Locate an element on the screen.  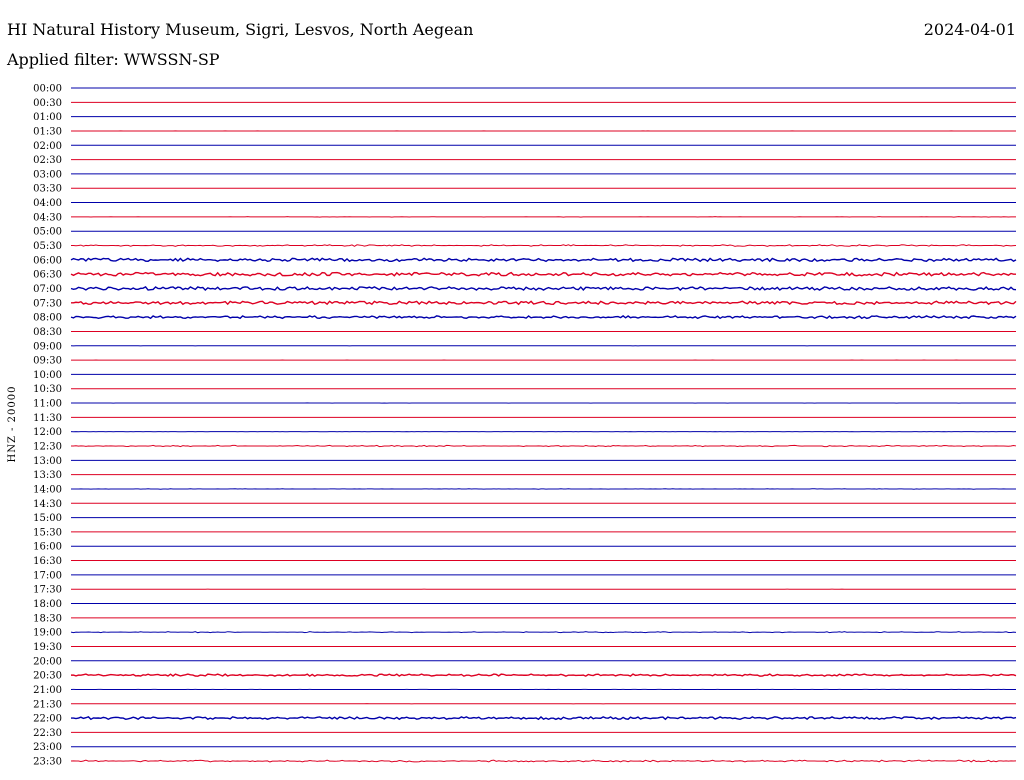
time-tick-label: 11:00 is located at coordinates (47, 404).